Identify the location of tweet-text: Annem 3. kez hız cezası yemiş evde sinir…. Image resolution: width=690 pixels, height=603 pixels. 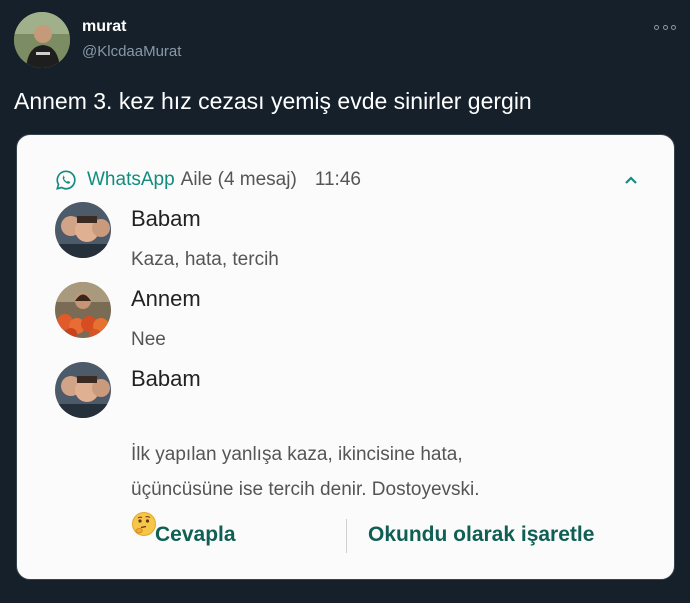
(273, 101).